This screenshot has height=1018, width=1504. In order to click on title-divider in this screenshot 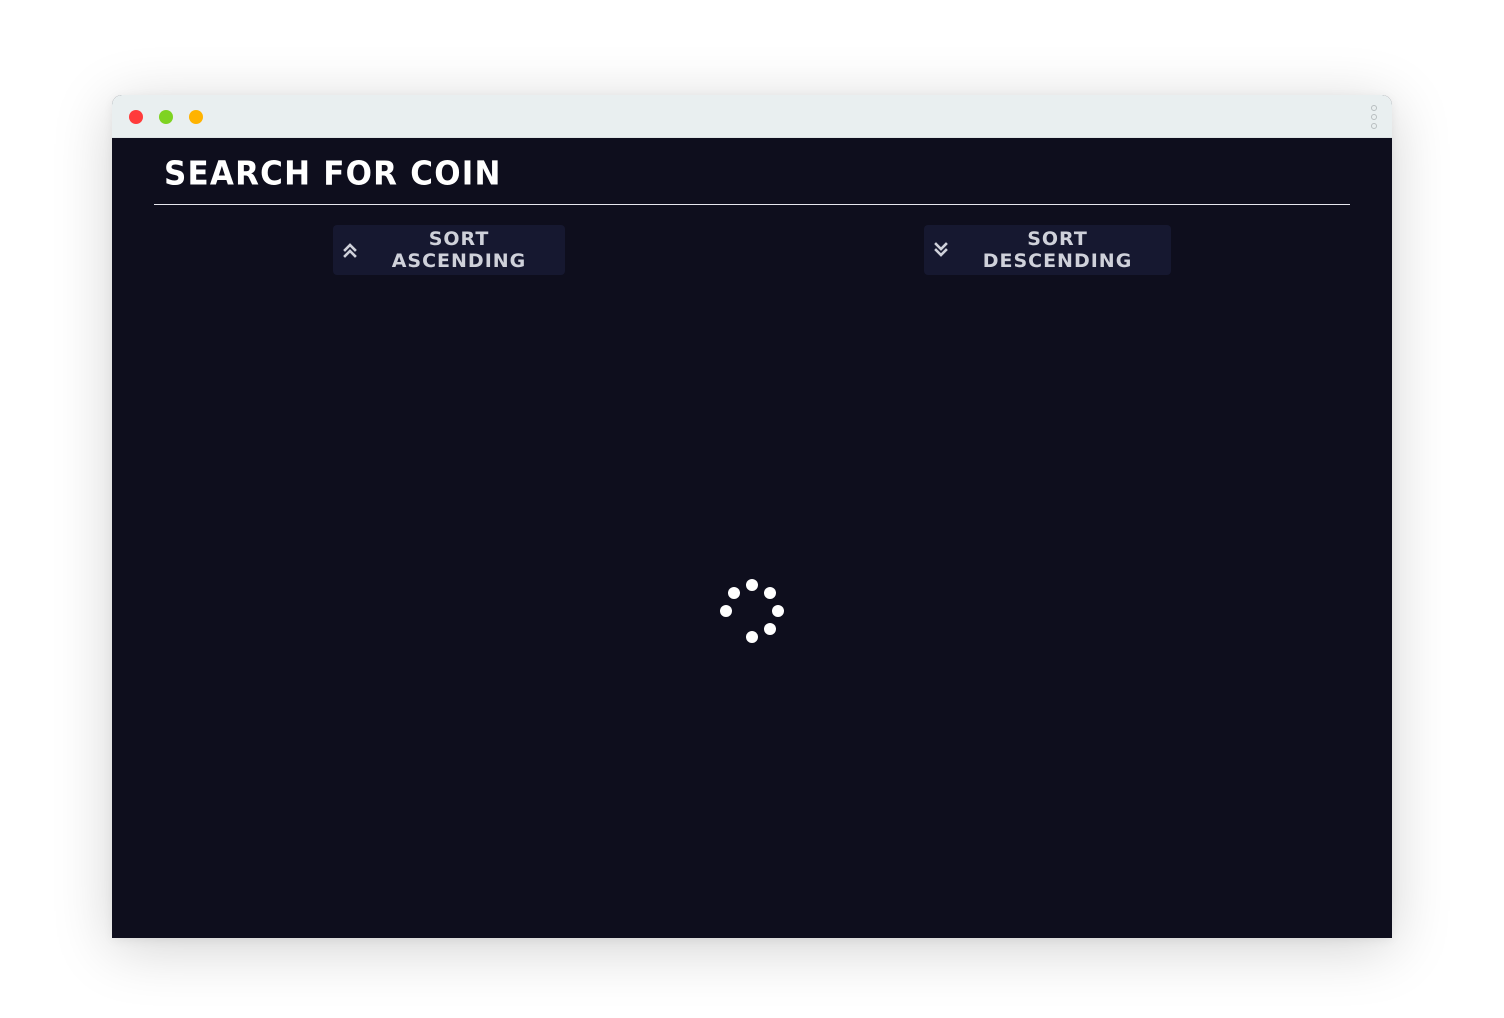, I will do `click(752, 204)`.